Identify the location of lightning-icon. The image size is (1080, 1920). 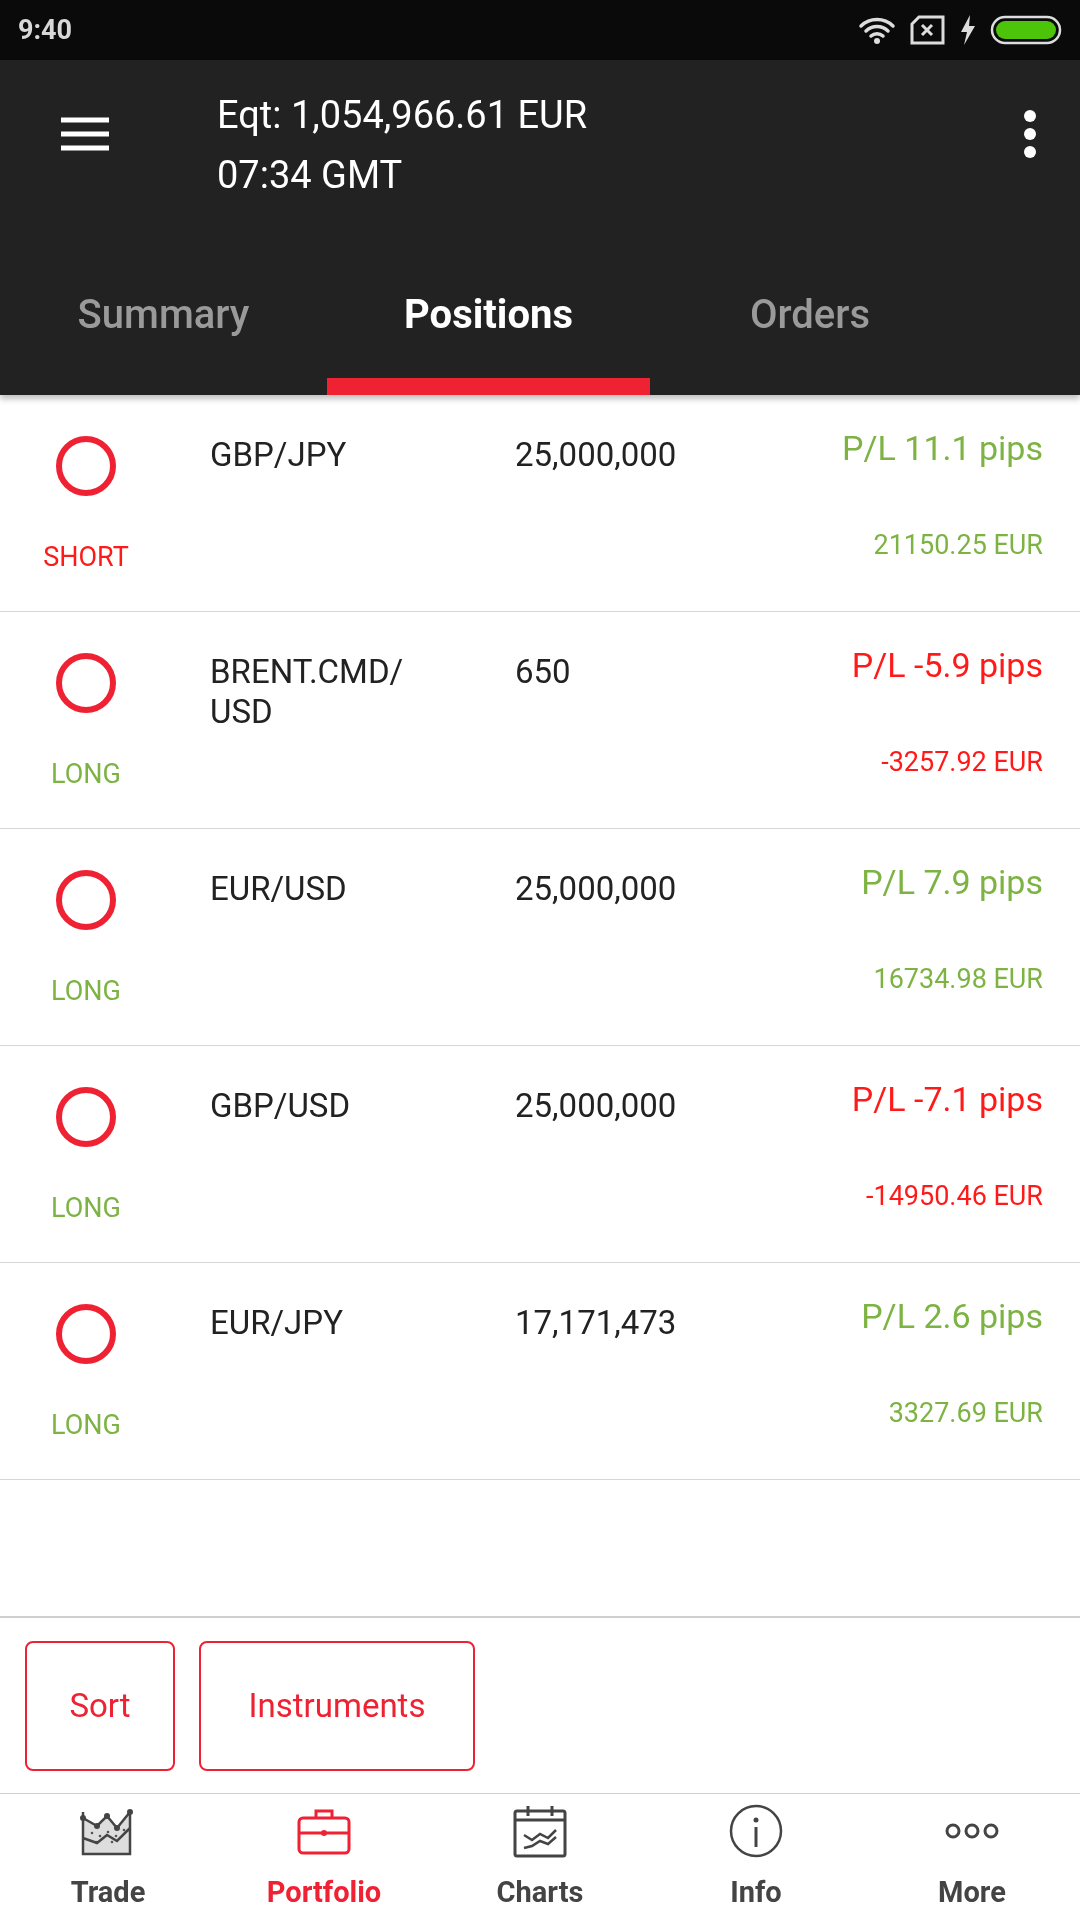
(968, 30).